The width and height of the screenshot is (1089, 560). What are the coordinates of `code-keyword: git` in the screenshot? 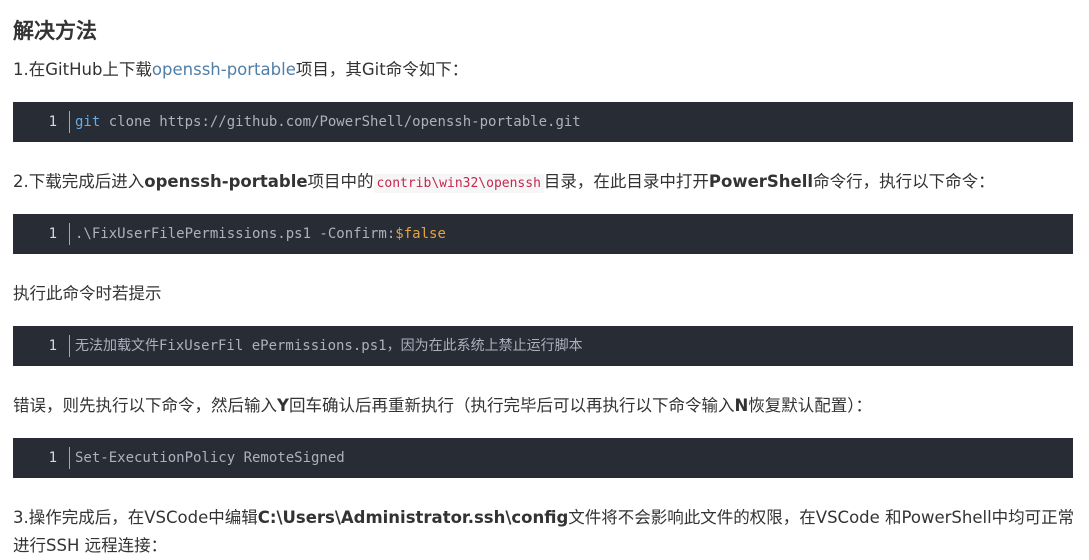 It's located at (88, 122).